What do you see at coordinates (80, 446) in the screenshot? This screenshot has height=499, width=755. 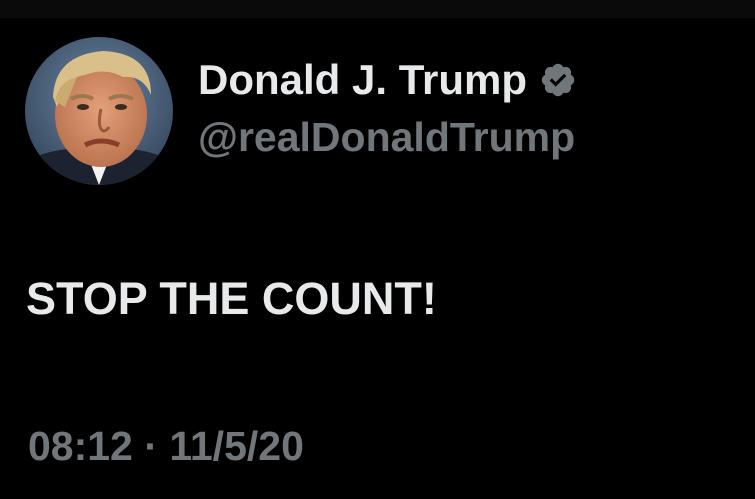 I see `tweet-time: 08:12` at bounding box center [80, 446].